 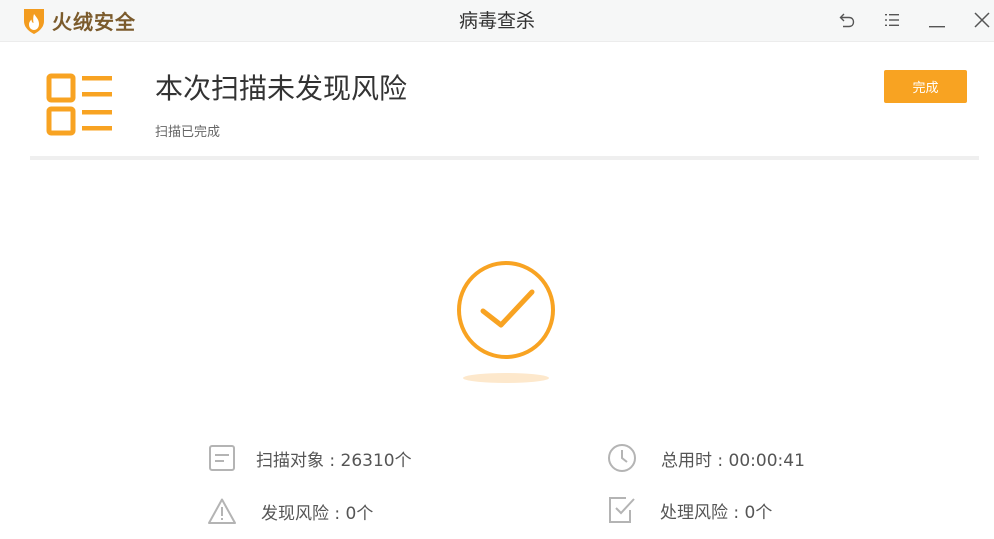 I want to click on back-button, so click(x=847, y=20).